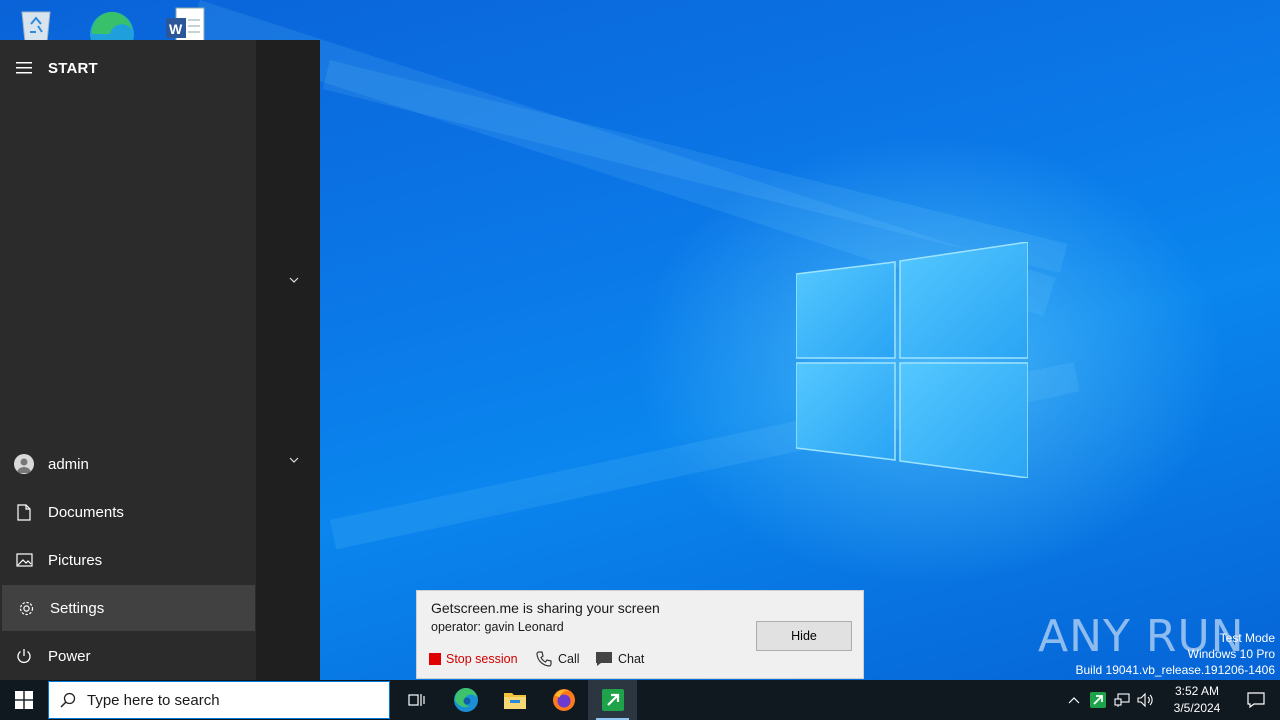 The image size is (1280, 720). I want to click on getscreen-icon, so click(612, 700).